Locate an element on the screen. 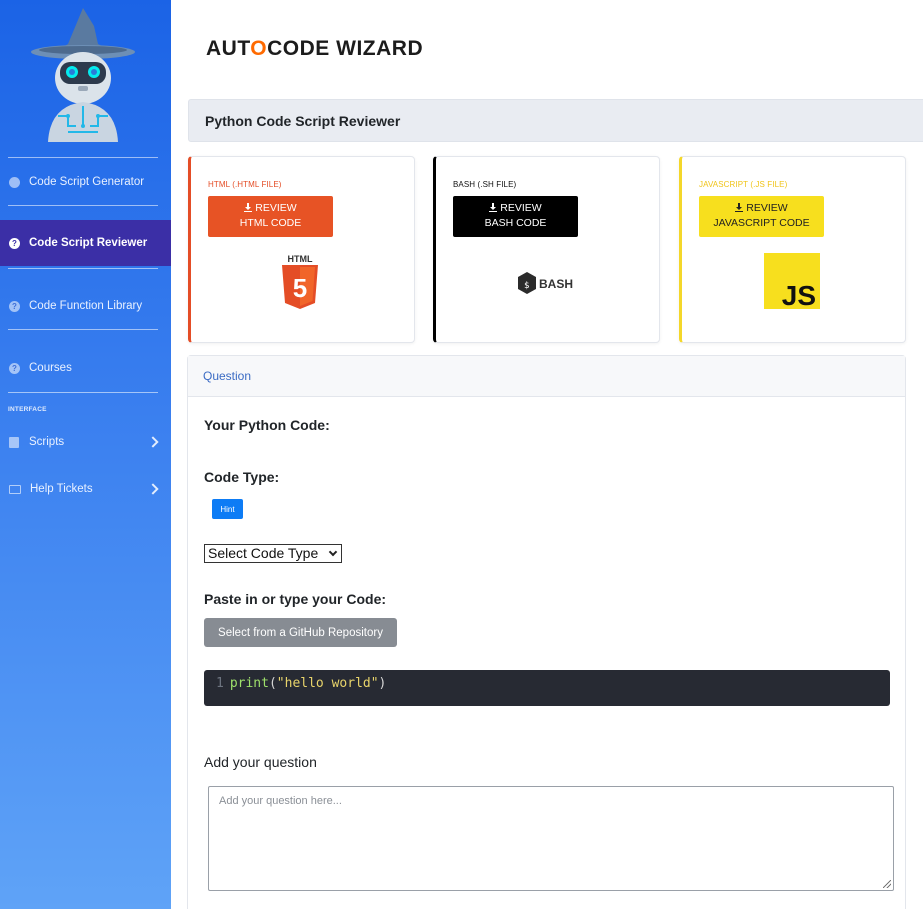 The image size is (923, 909). sidebar-item-code-script-reviewer: ? Code Script Reviewer is located at coordinates (85, 243).